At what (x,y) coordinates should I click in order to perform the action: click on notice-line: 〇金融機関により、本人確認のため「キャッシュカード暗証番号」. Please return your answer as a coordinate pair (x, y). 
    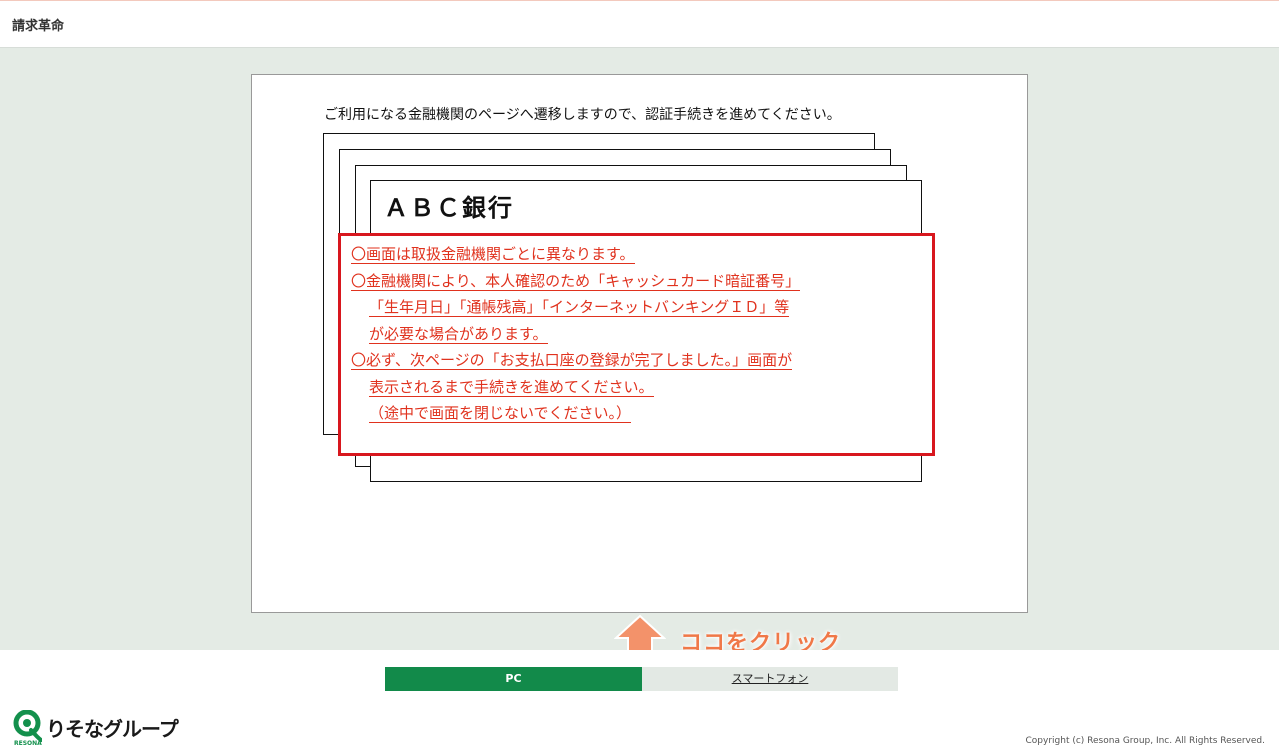
    Looking at the image, I should click on (576, 281).